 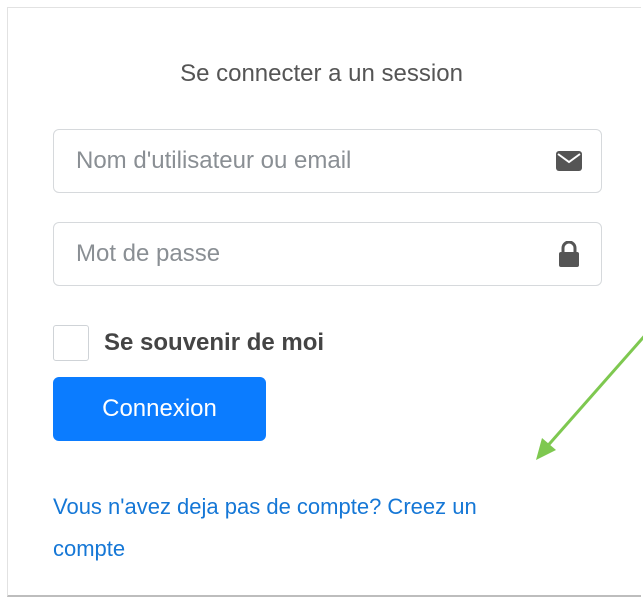 I want to click on login-button: Connexion, so click(x=159, y=409).